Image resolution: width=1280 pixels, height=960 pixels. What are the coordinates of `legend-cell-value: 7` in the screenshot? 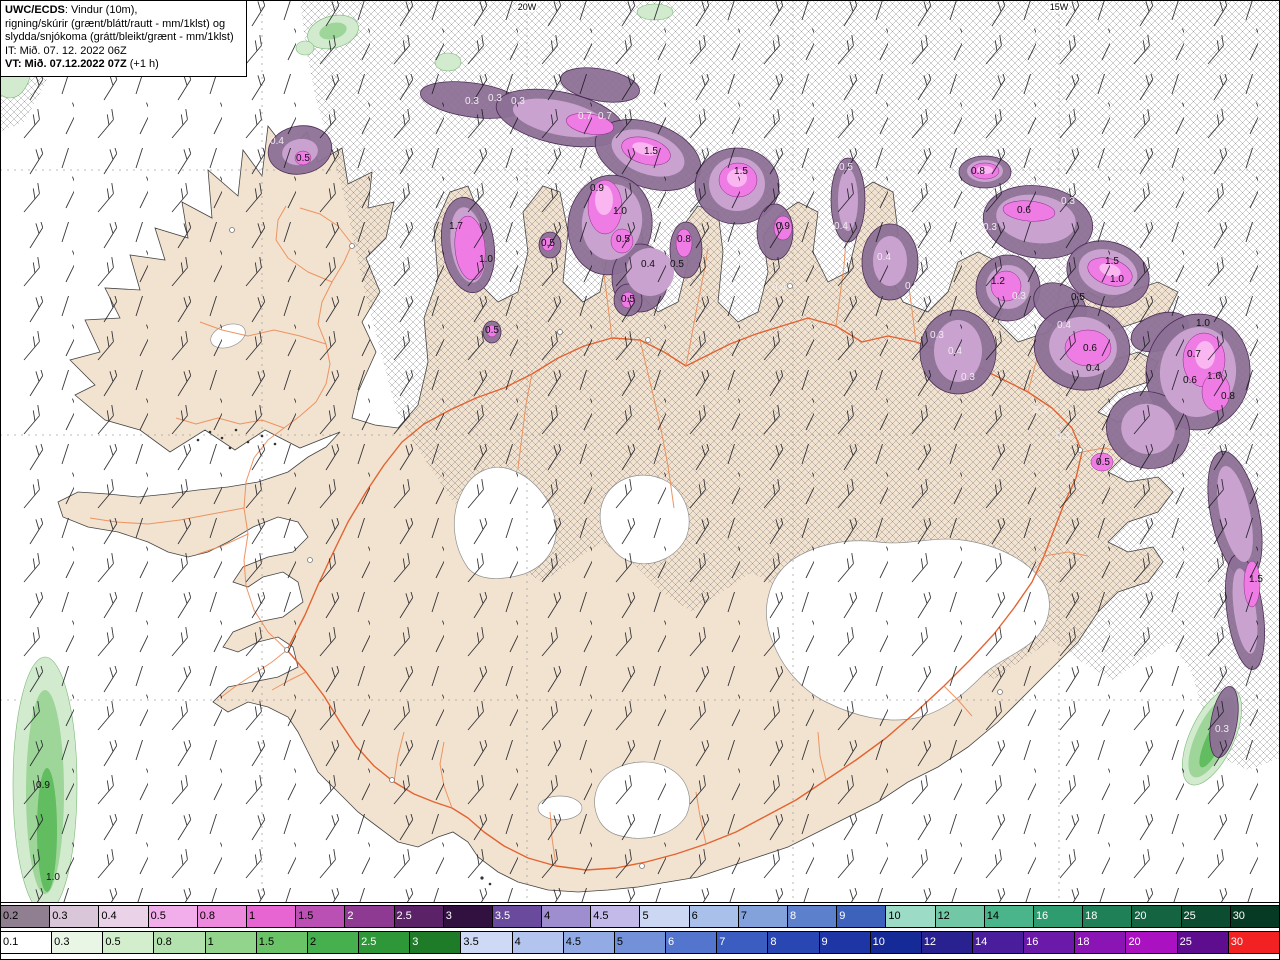 It's located at (743, 916).